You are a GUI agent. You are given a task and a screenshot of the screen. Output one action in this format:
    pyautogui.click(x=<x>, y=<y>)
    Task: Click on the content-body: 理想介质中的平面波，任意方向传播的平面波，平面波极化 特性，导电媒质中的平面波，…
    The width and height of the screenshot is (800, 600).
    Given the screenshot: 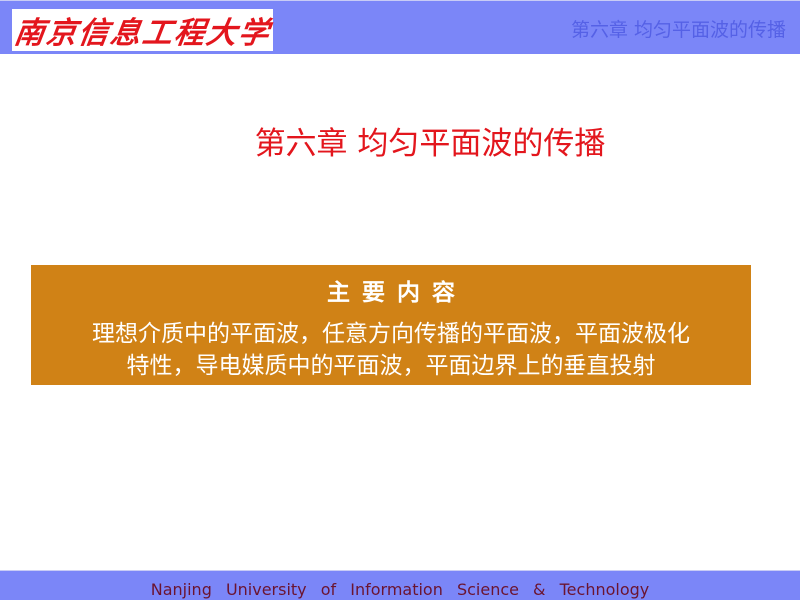 What is the action you would take?
    pyautogui.click(x=391, y=350)
    